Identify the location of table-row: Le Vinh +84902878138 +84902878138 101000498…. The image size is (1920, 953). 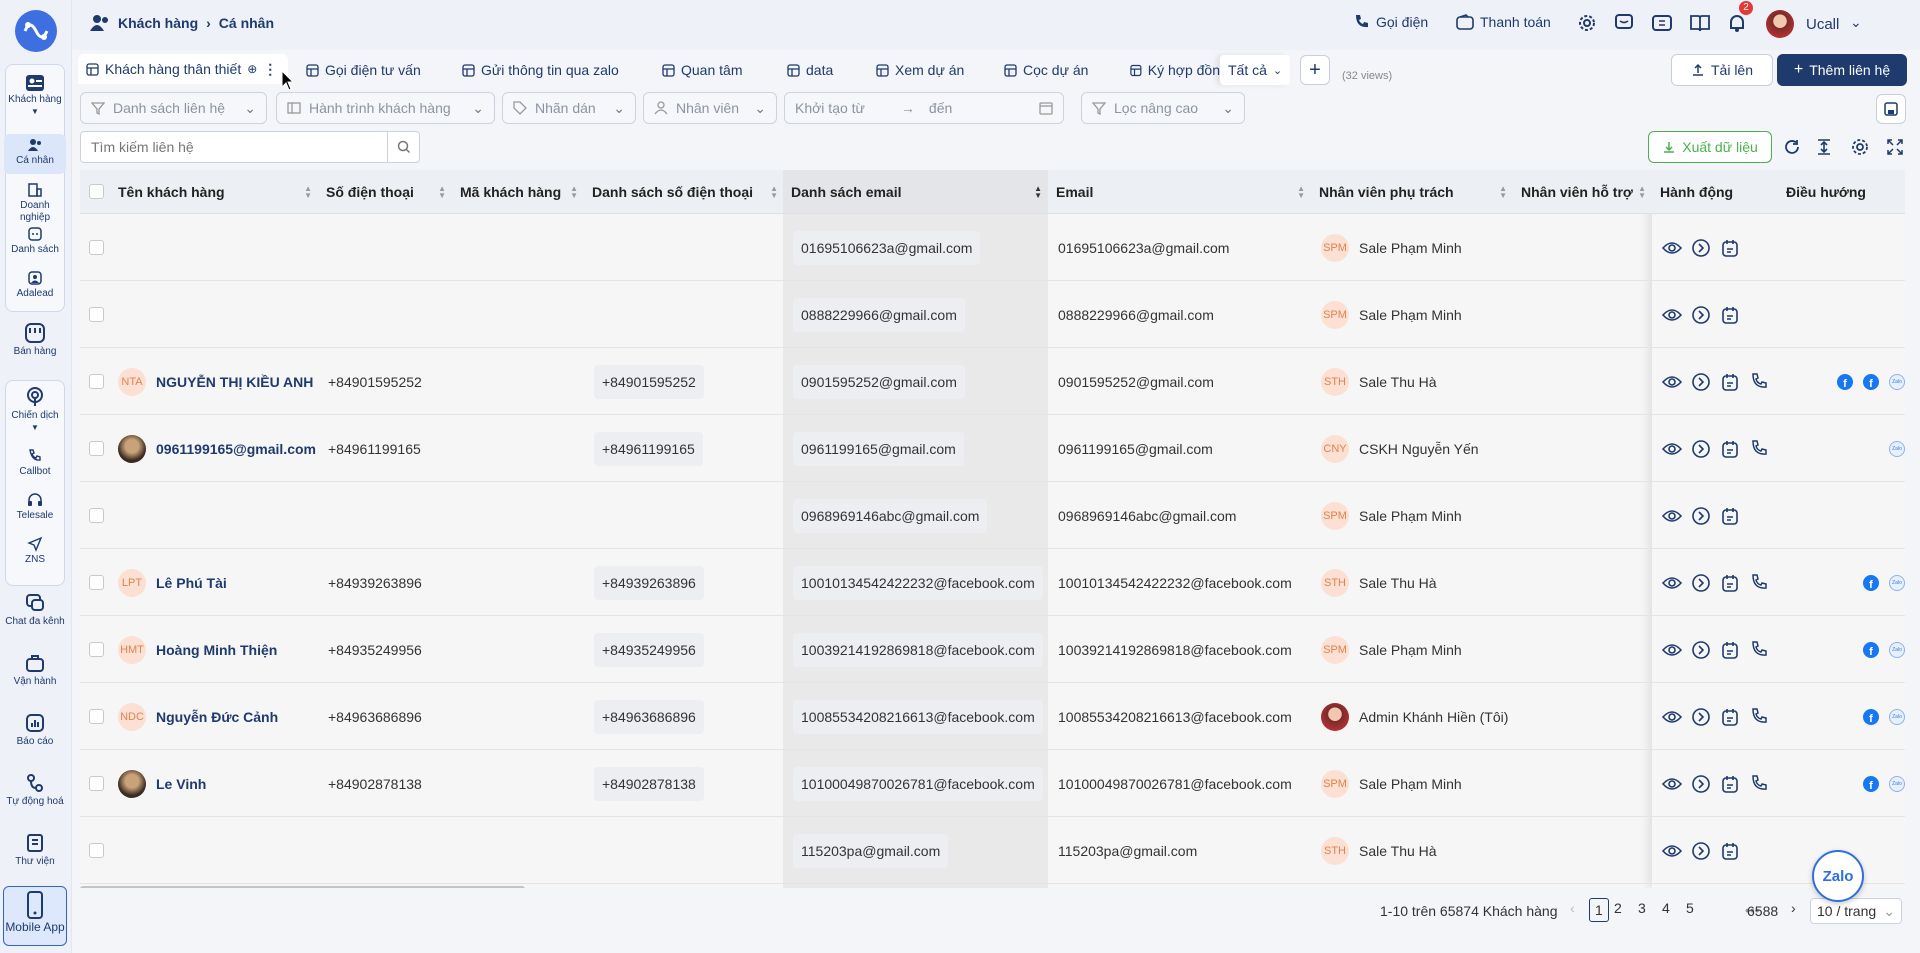
(992, 783).